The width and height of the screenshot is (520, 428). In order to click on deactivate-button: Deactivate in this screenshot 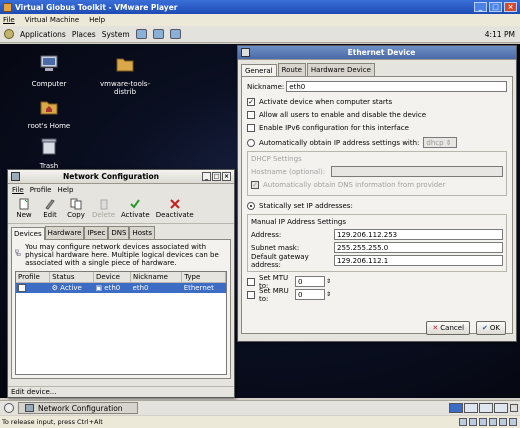, I will do `click(175, 208)`.